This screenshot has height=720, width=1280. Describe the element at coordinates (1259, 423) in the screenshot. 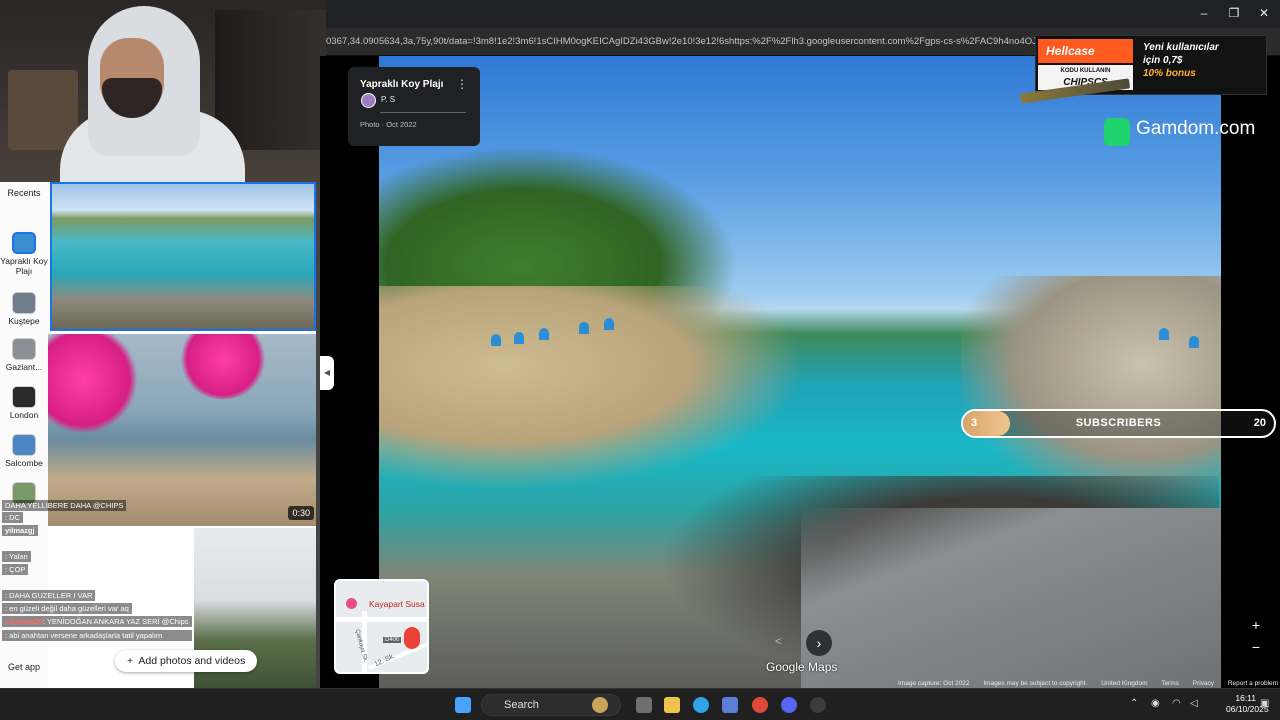

I see `subscriber-goal: 20` at that location.